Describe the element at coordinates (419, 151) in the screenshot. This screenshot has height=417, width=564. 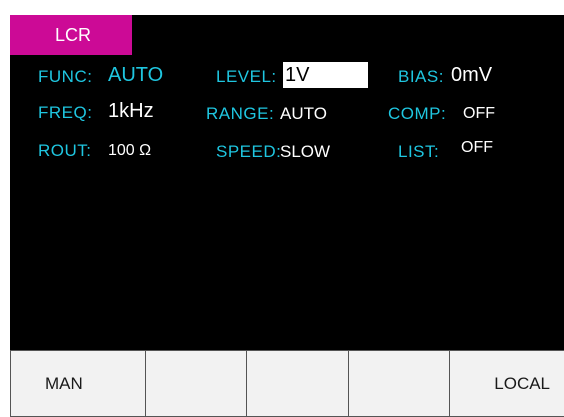
I see `list-label: LIST:` at that location.